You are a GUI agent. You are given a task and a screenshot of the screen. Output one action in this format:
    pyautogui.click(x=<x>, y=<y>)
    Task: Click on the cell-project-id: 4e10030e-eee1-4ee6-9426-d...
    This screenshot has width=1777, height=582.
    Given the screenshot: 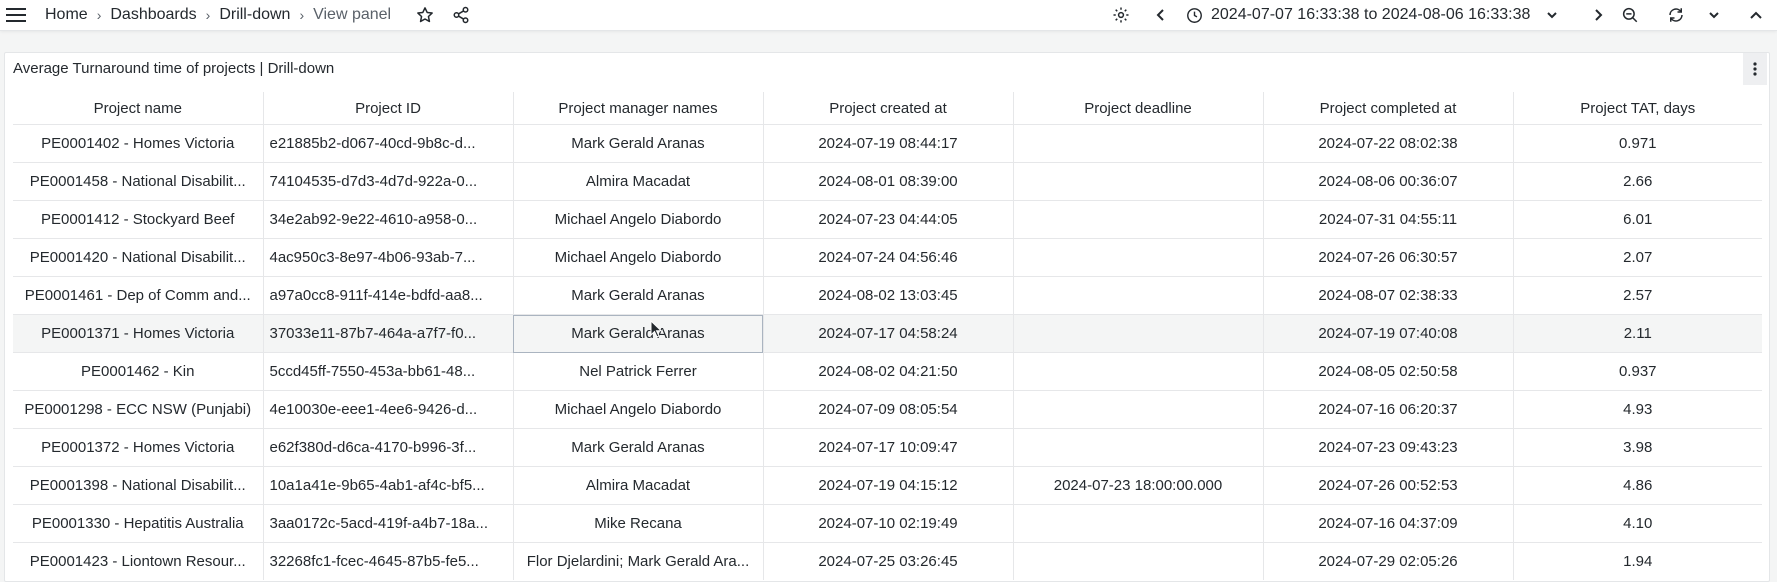 What is the action you would take?
    pyautogui.click(x=388, y=409)
    